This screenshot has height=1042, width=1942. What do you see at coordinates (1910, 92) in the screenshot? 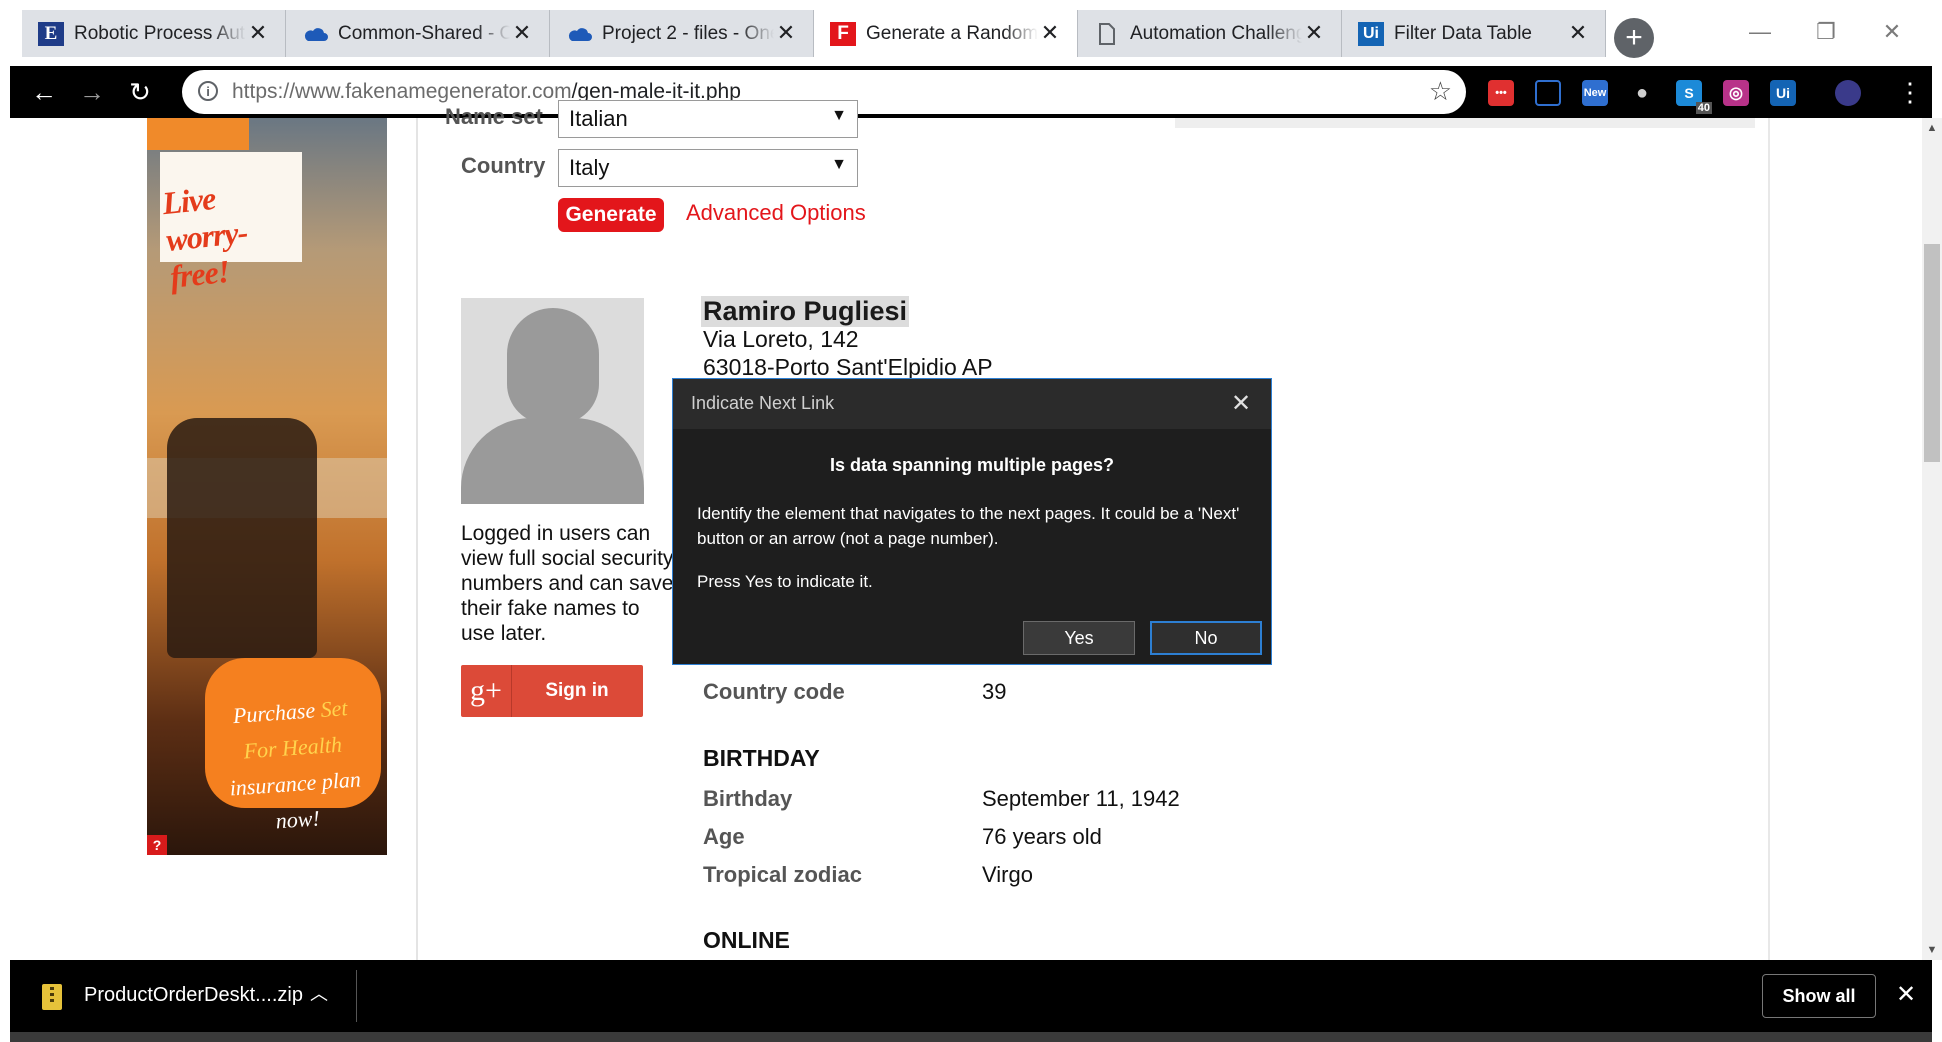
I see `menu-kebab-icon: ⋮` at bounding box center [1910, 92].